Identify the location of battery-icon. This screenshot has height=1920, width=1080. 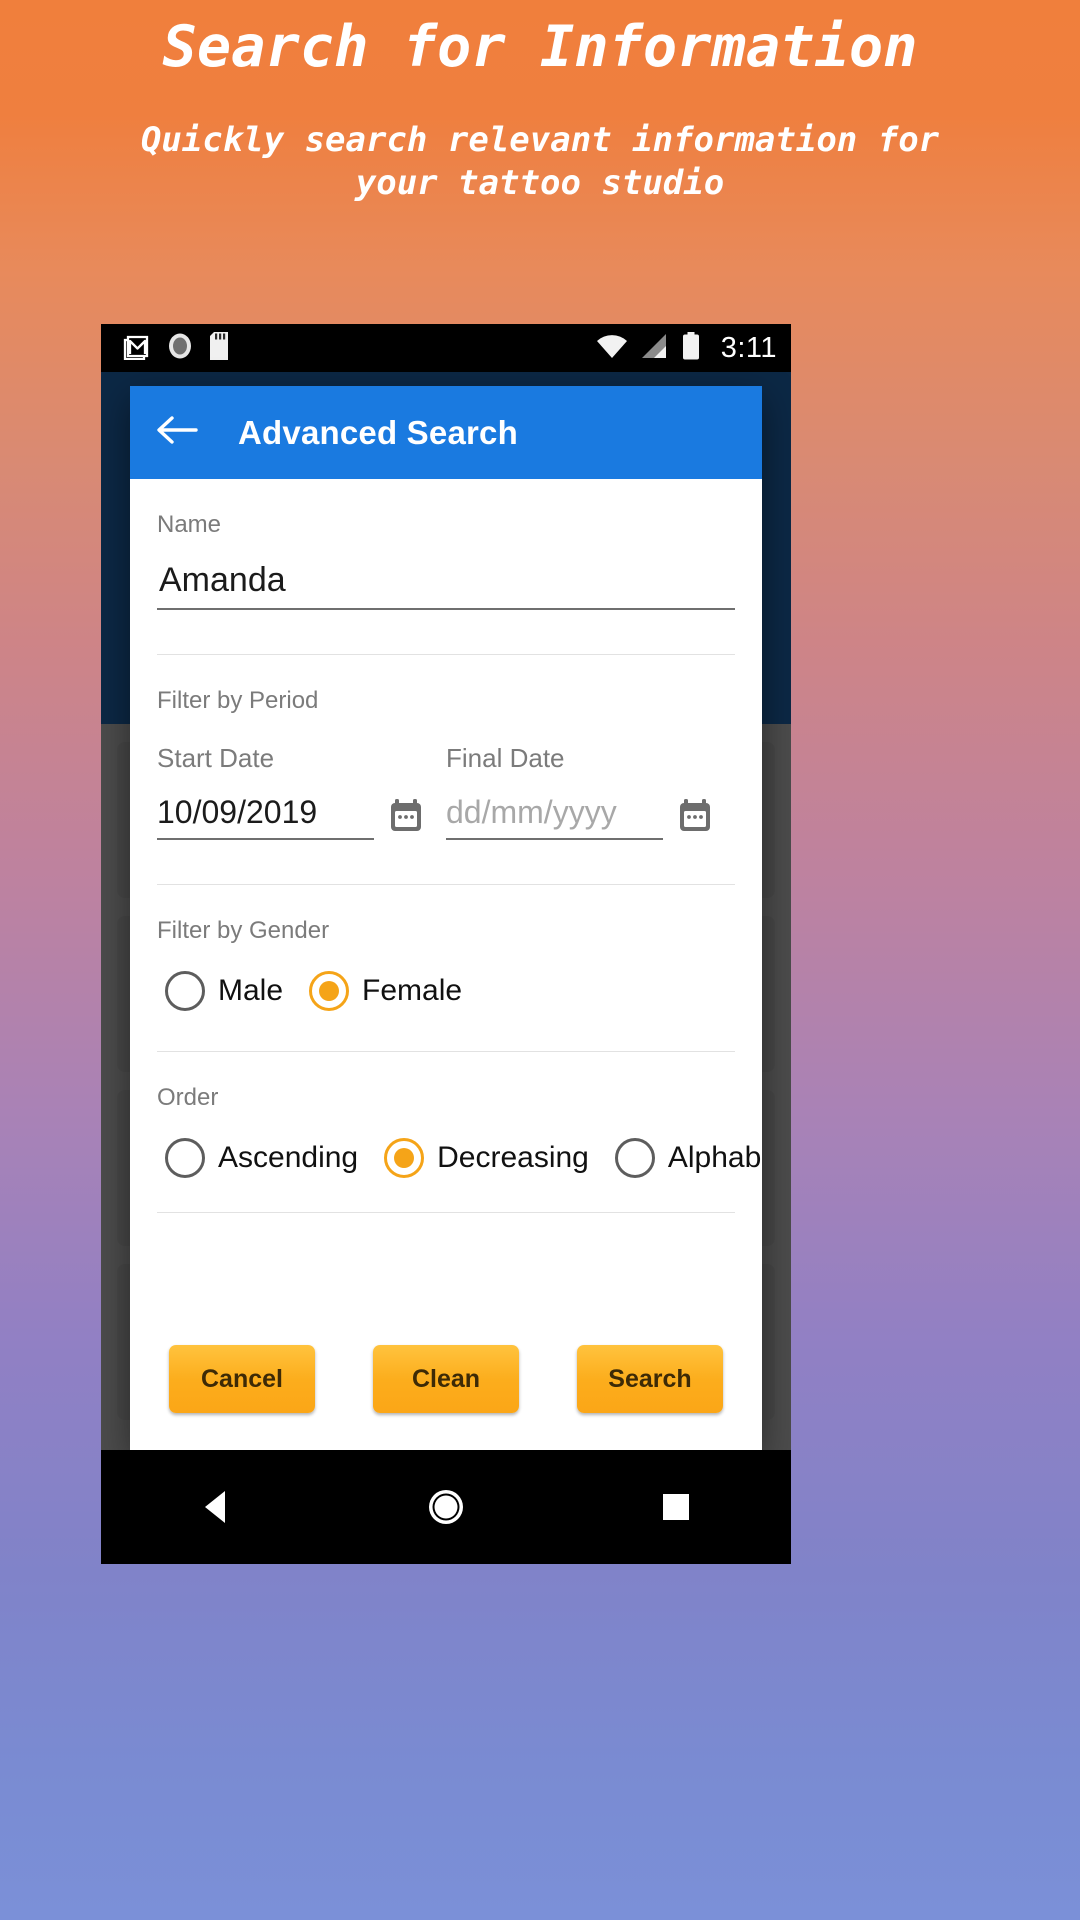
(691, 348).